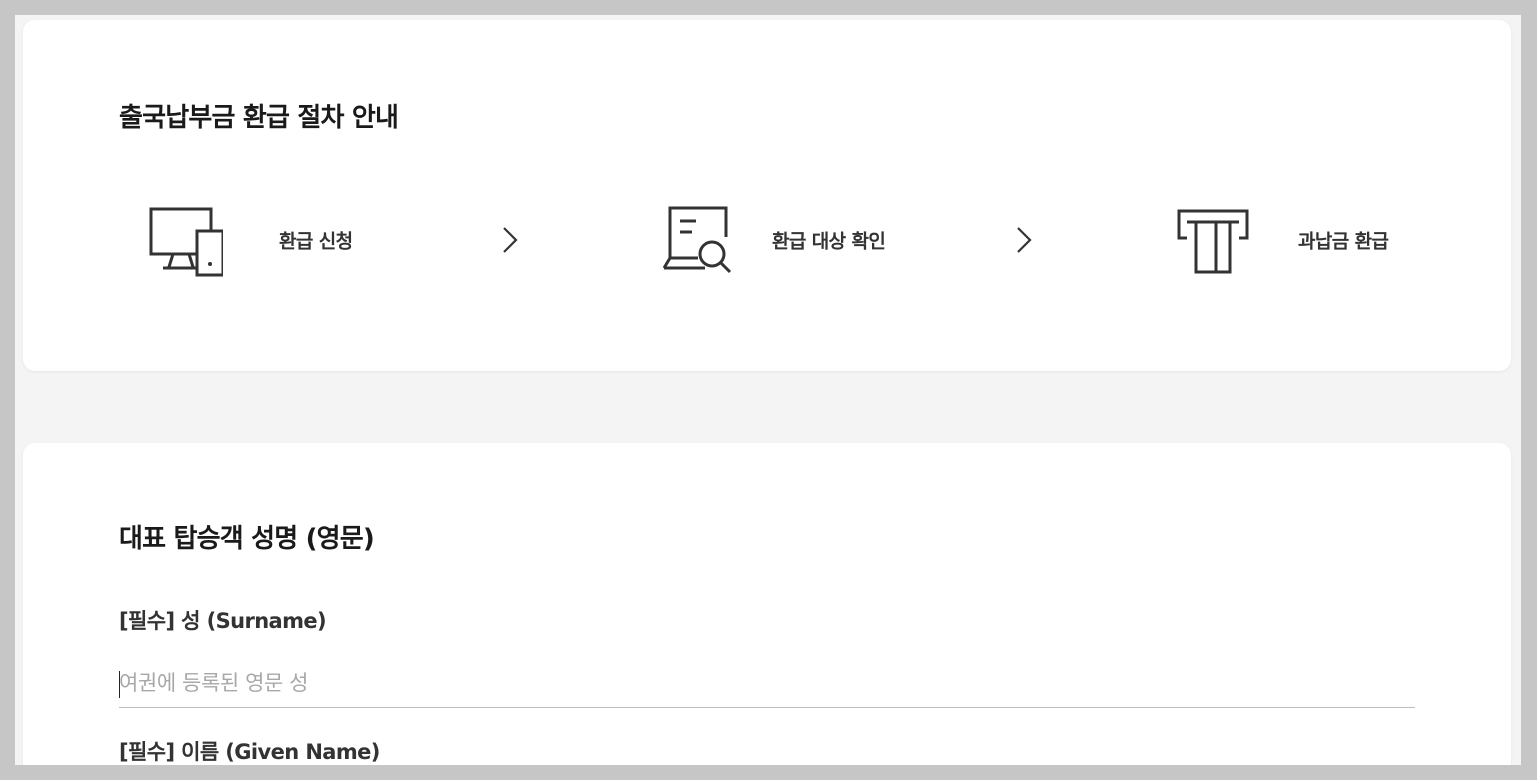 Image resolution: width=1537 pixels, height=780 pixels. I want to click on surname-label: [필수] 성 (Surname), so click(223, 621).